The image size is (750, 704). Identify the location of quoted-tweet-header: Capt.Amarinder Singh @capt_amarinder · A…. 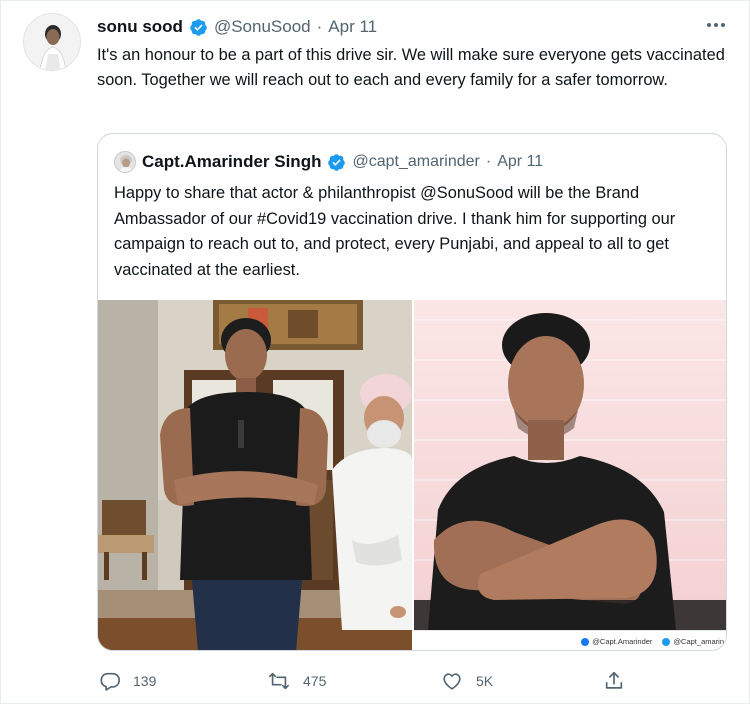
(328, 162).